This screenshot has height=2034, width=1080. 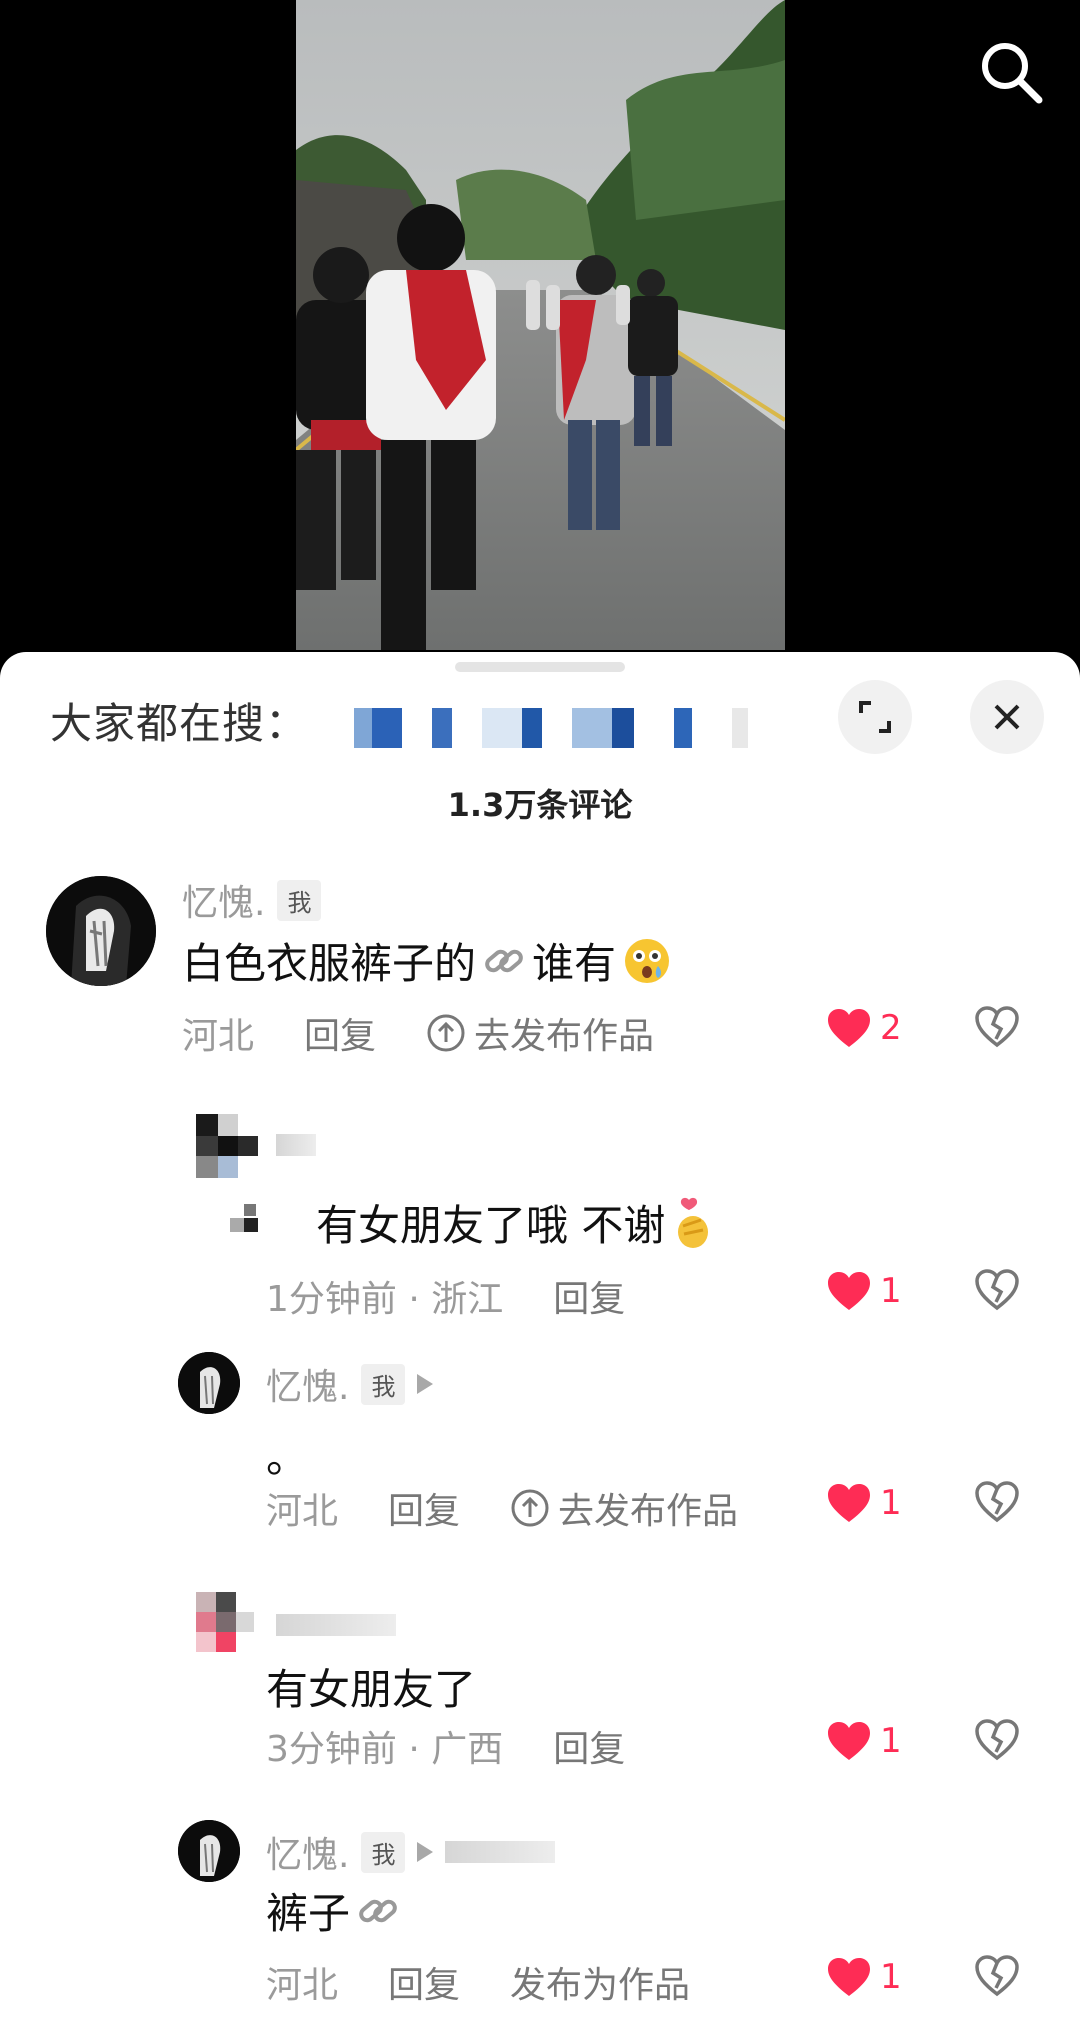 What do you see at coordinates (540, 1682) in the screenshot?
I see `reply-item: 有女朋友了 3分钟前 · 广西 回复 1` at bounding box center [540, 1682].